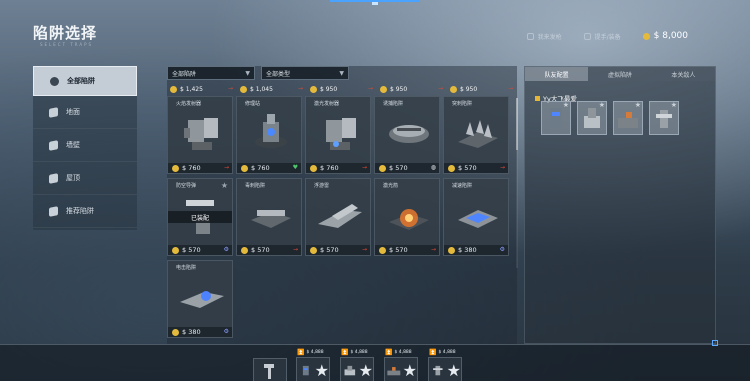  What do you see at coordinates (445, 369) in the screenshot?
I see `loadout-slot-4: ★` at bounding box center [445, 369].